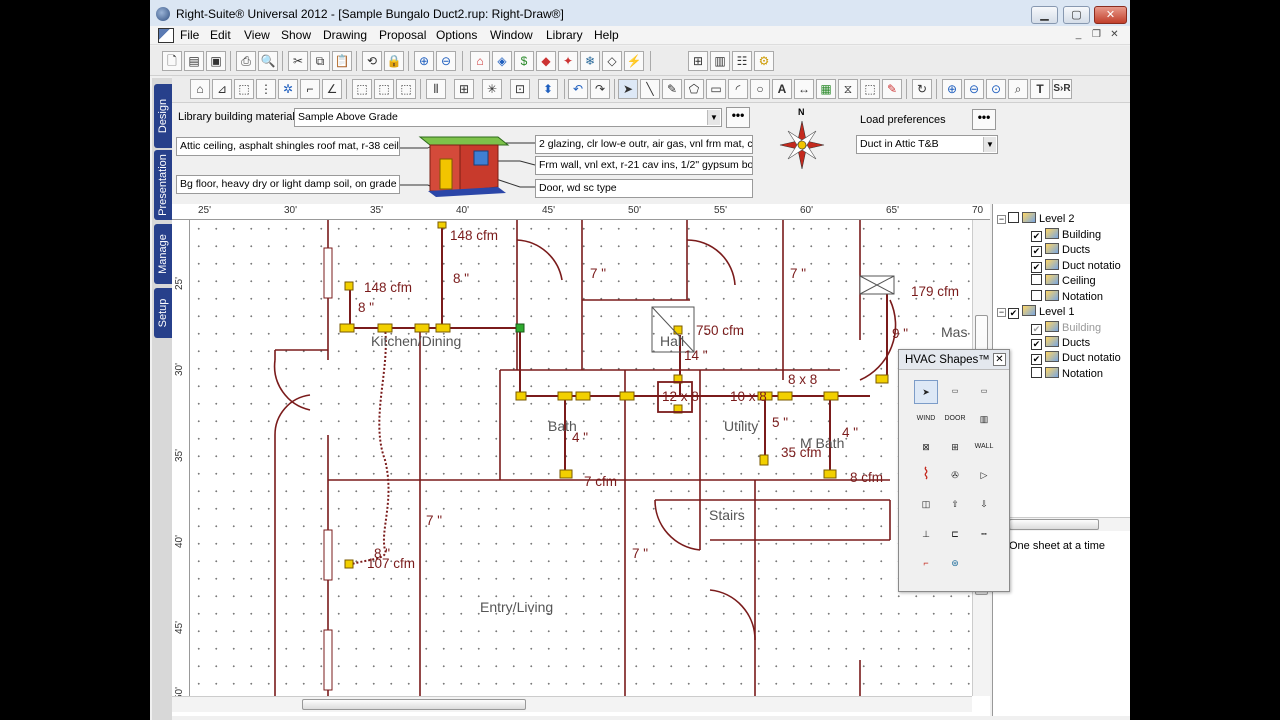 This screenshot has width=1280, height=720. What do you see at coordinates (246, 61) in the screenshot?
I see `print-icon: ⎙` at bounding box center [246, 61].